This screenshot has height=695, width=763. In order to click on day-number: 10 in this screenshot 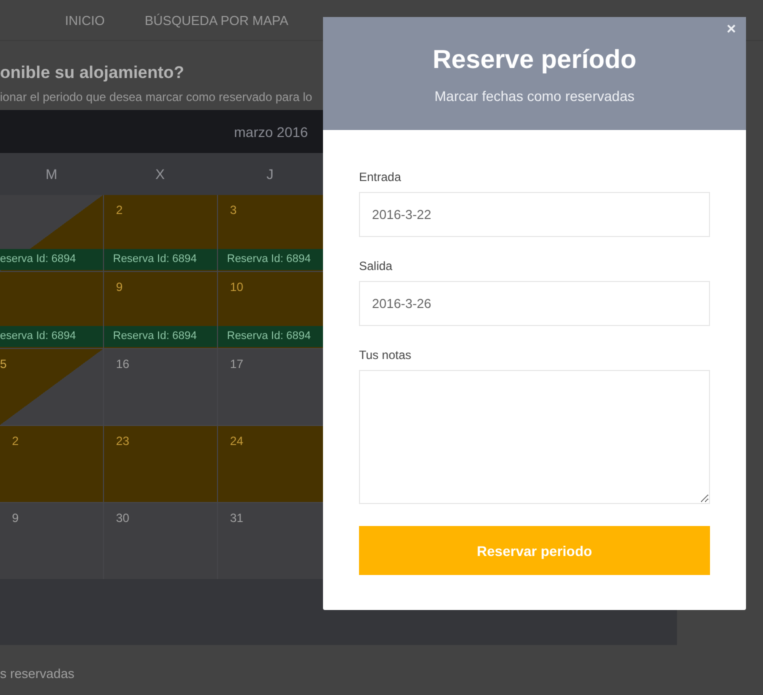, I will do `click(237, 287)`.